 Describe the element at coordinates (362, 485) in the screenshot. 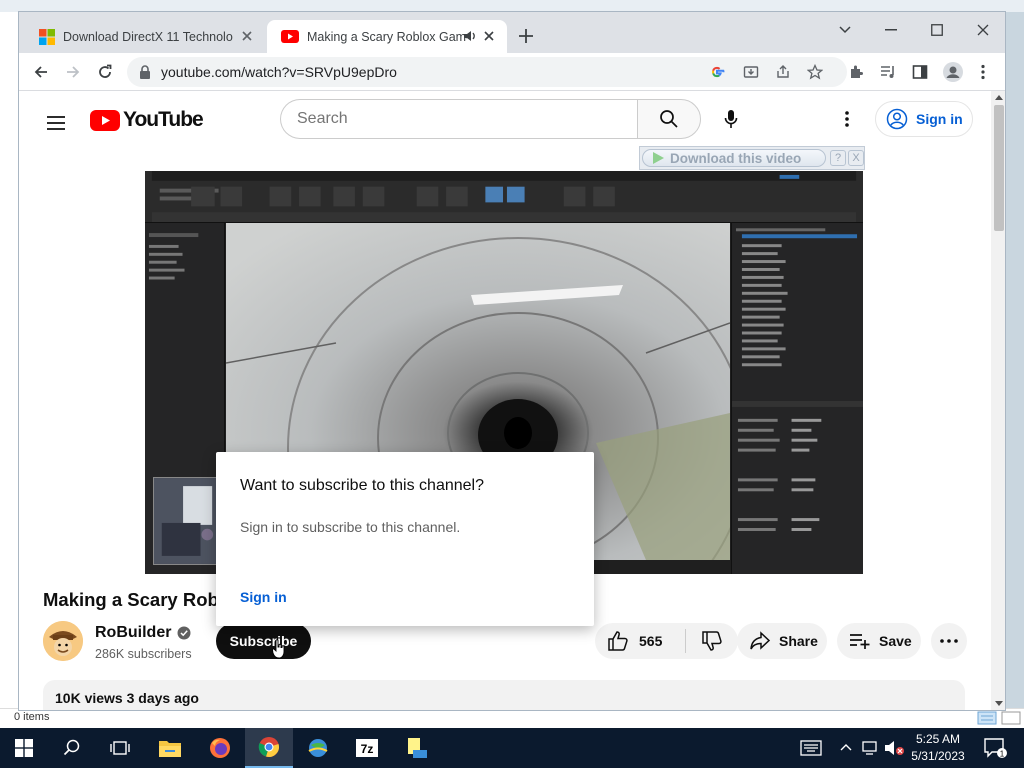

I see `popup-title: Want to subscribe to this channel?` at that location.